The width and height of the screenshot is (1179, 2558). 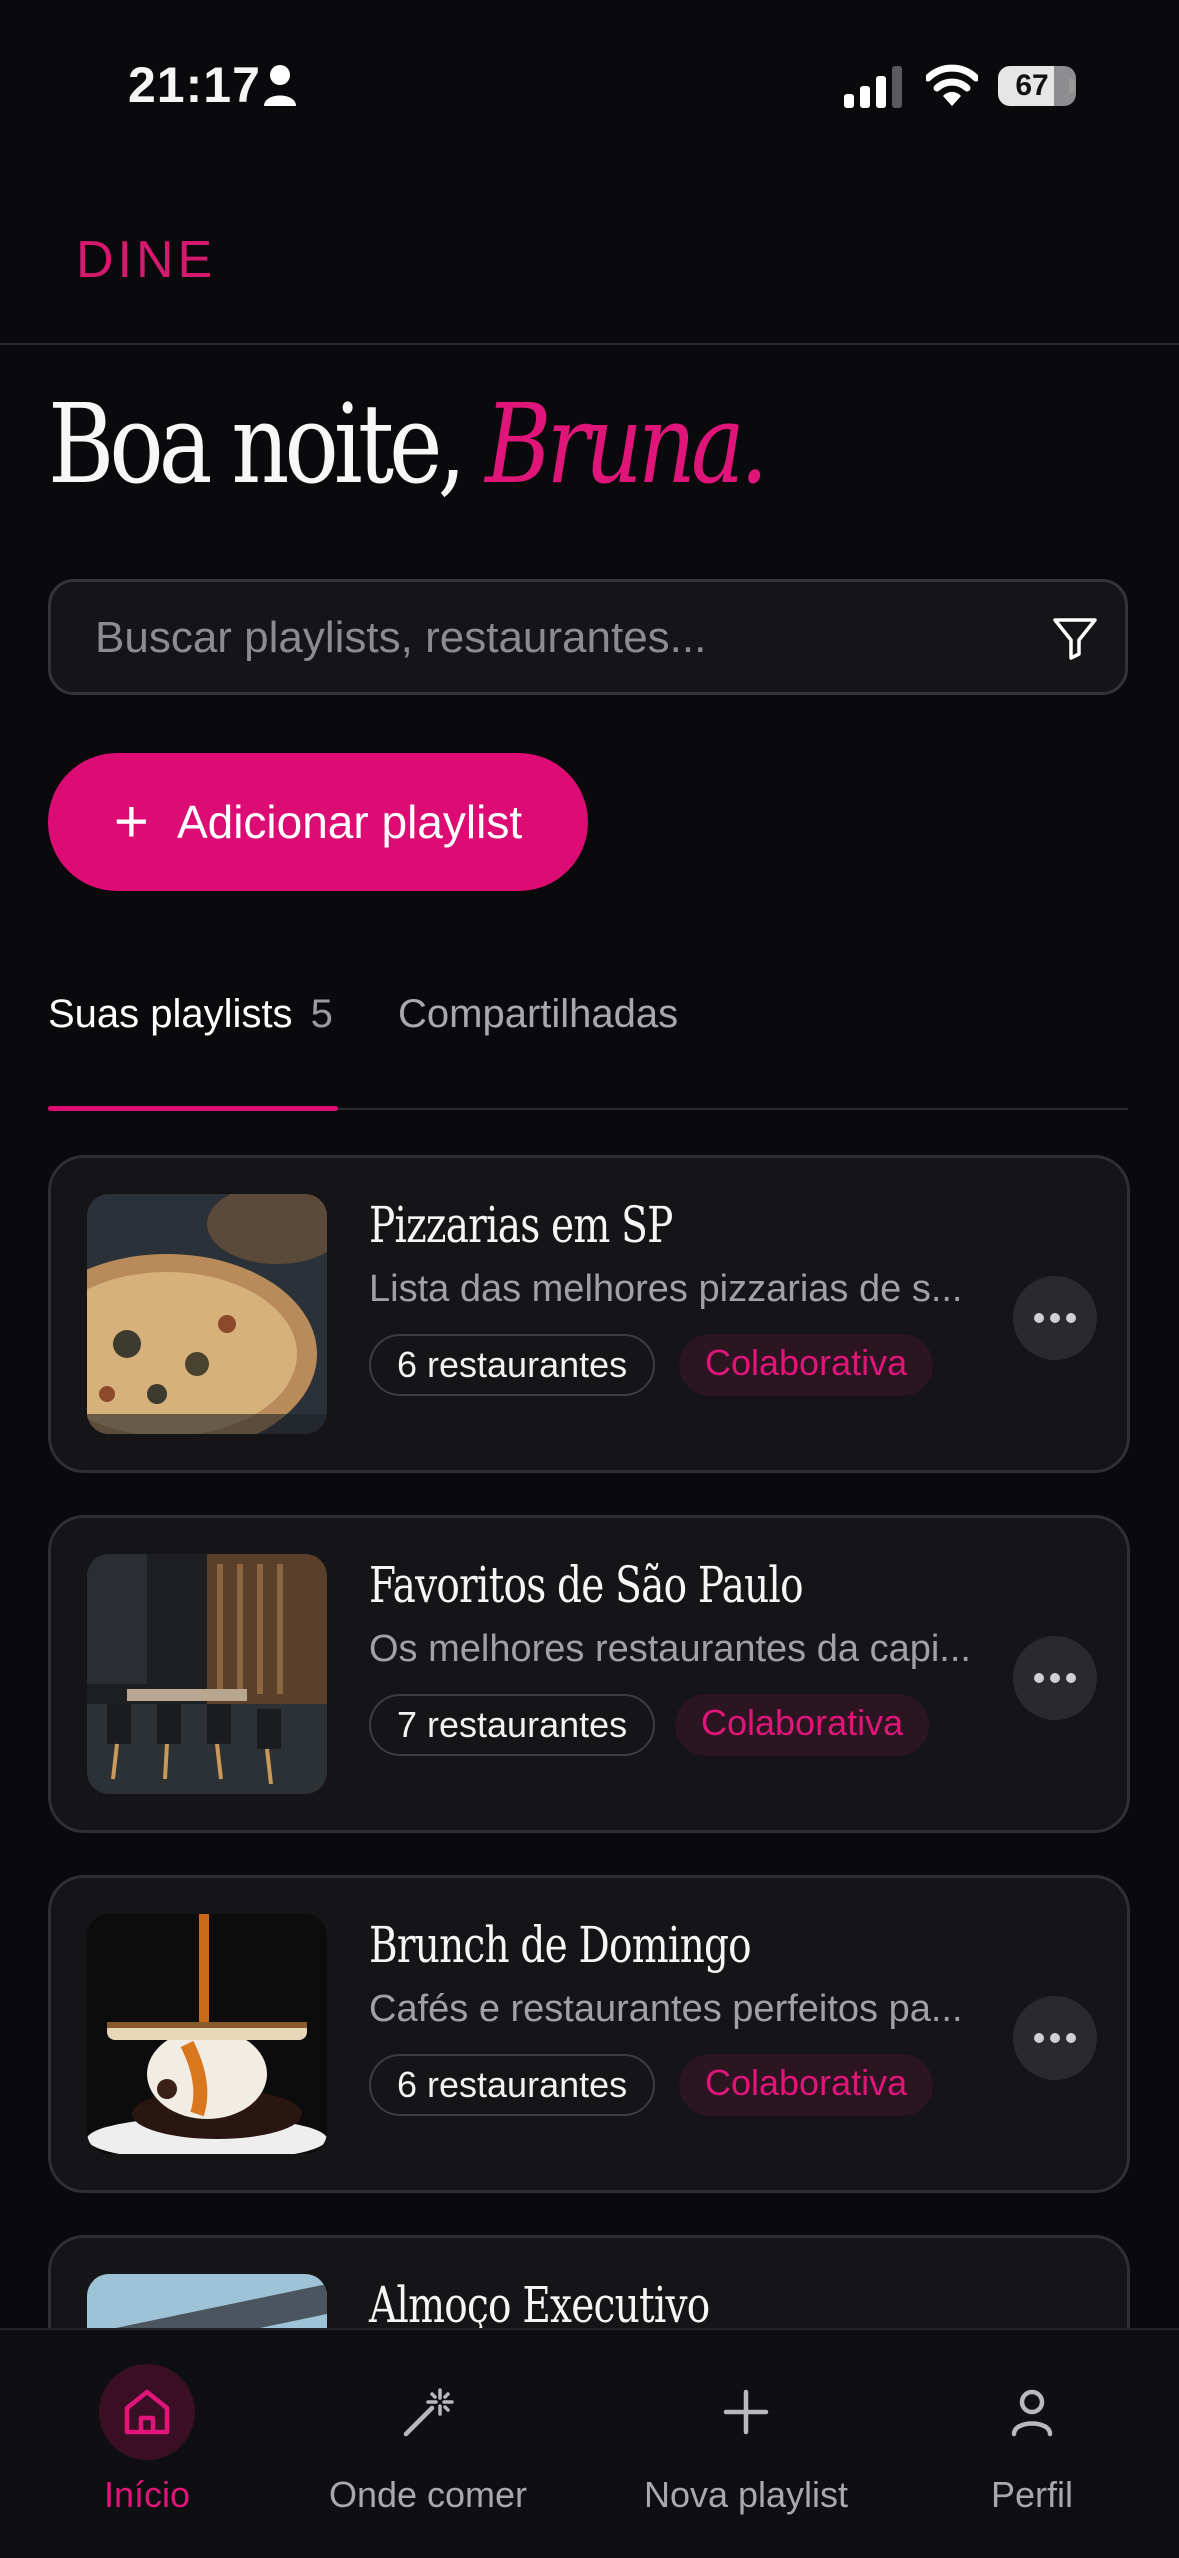 What do you see at coordinates (626, 444) in the screenshot?
I see `greeting-user-name: Bruna.` at bounding box center [626, 444].